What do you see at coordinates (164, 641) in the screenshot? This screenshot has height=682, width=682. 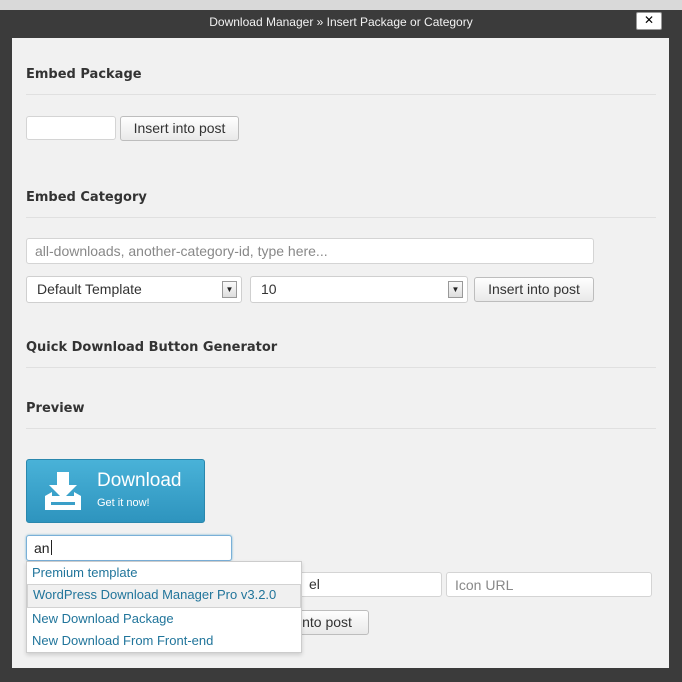 I see `autocomplete-item: New Download From Front-end` at bounding box center [164, 641].